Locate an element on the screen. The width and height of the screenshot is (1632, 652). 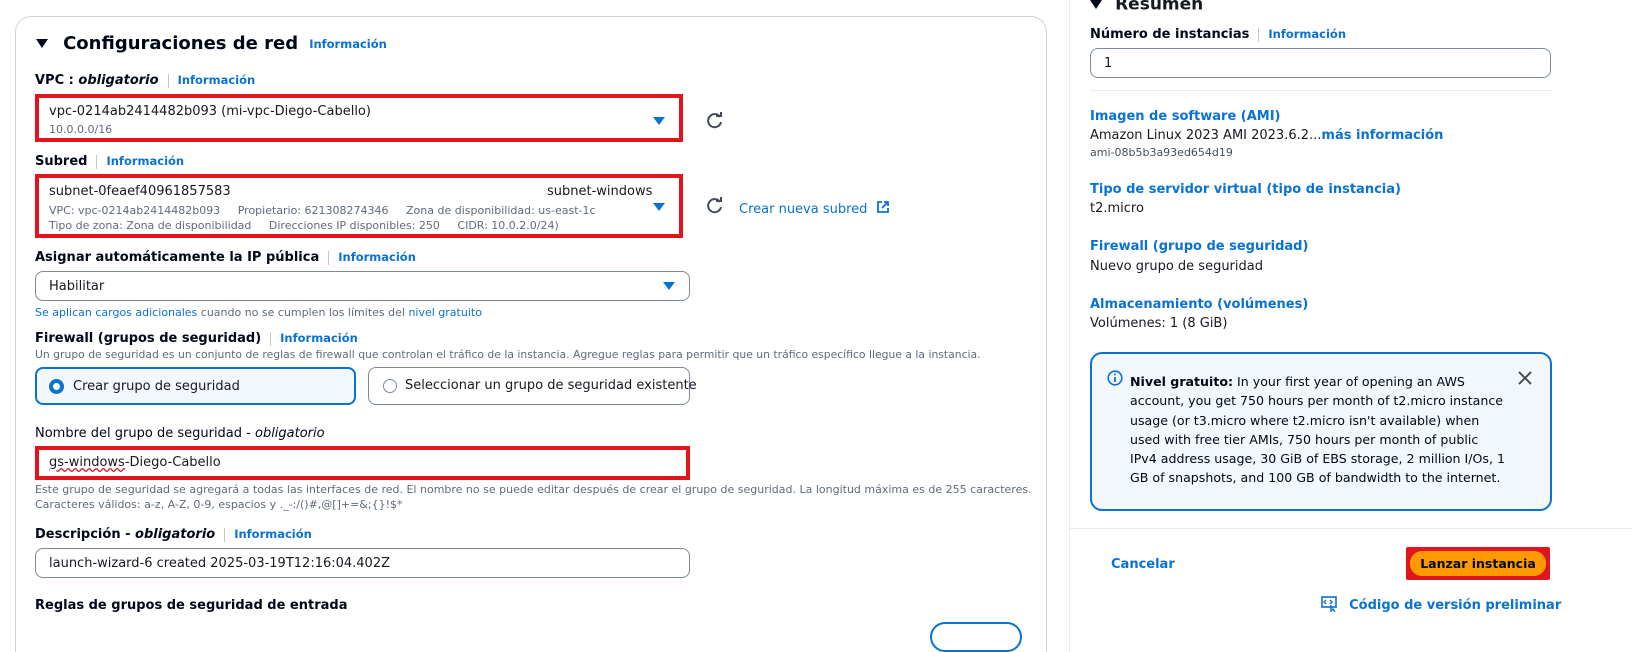
footer-divider is located at coordinates (1351, 528).